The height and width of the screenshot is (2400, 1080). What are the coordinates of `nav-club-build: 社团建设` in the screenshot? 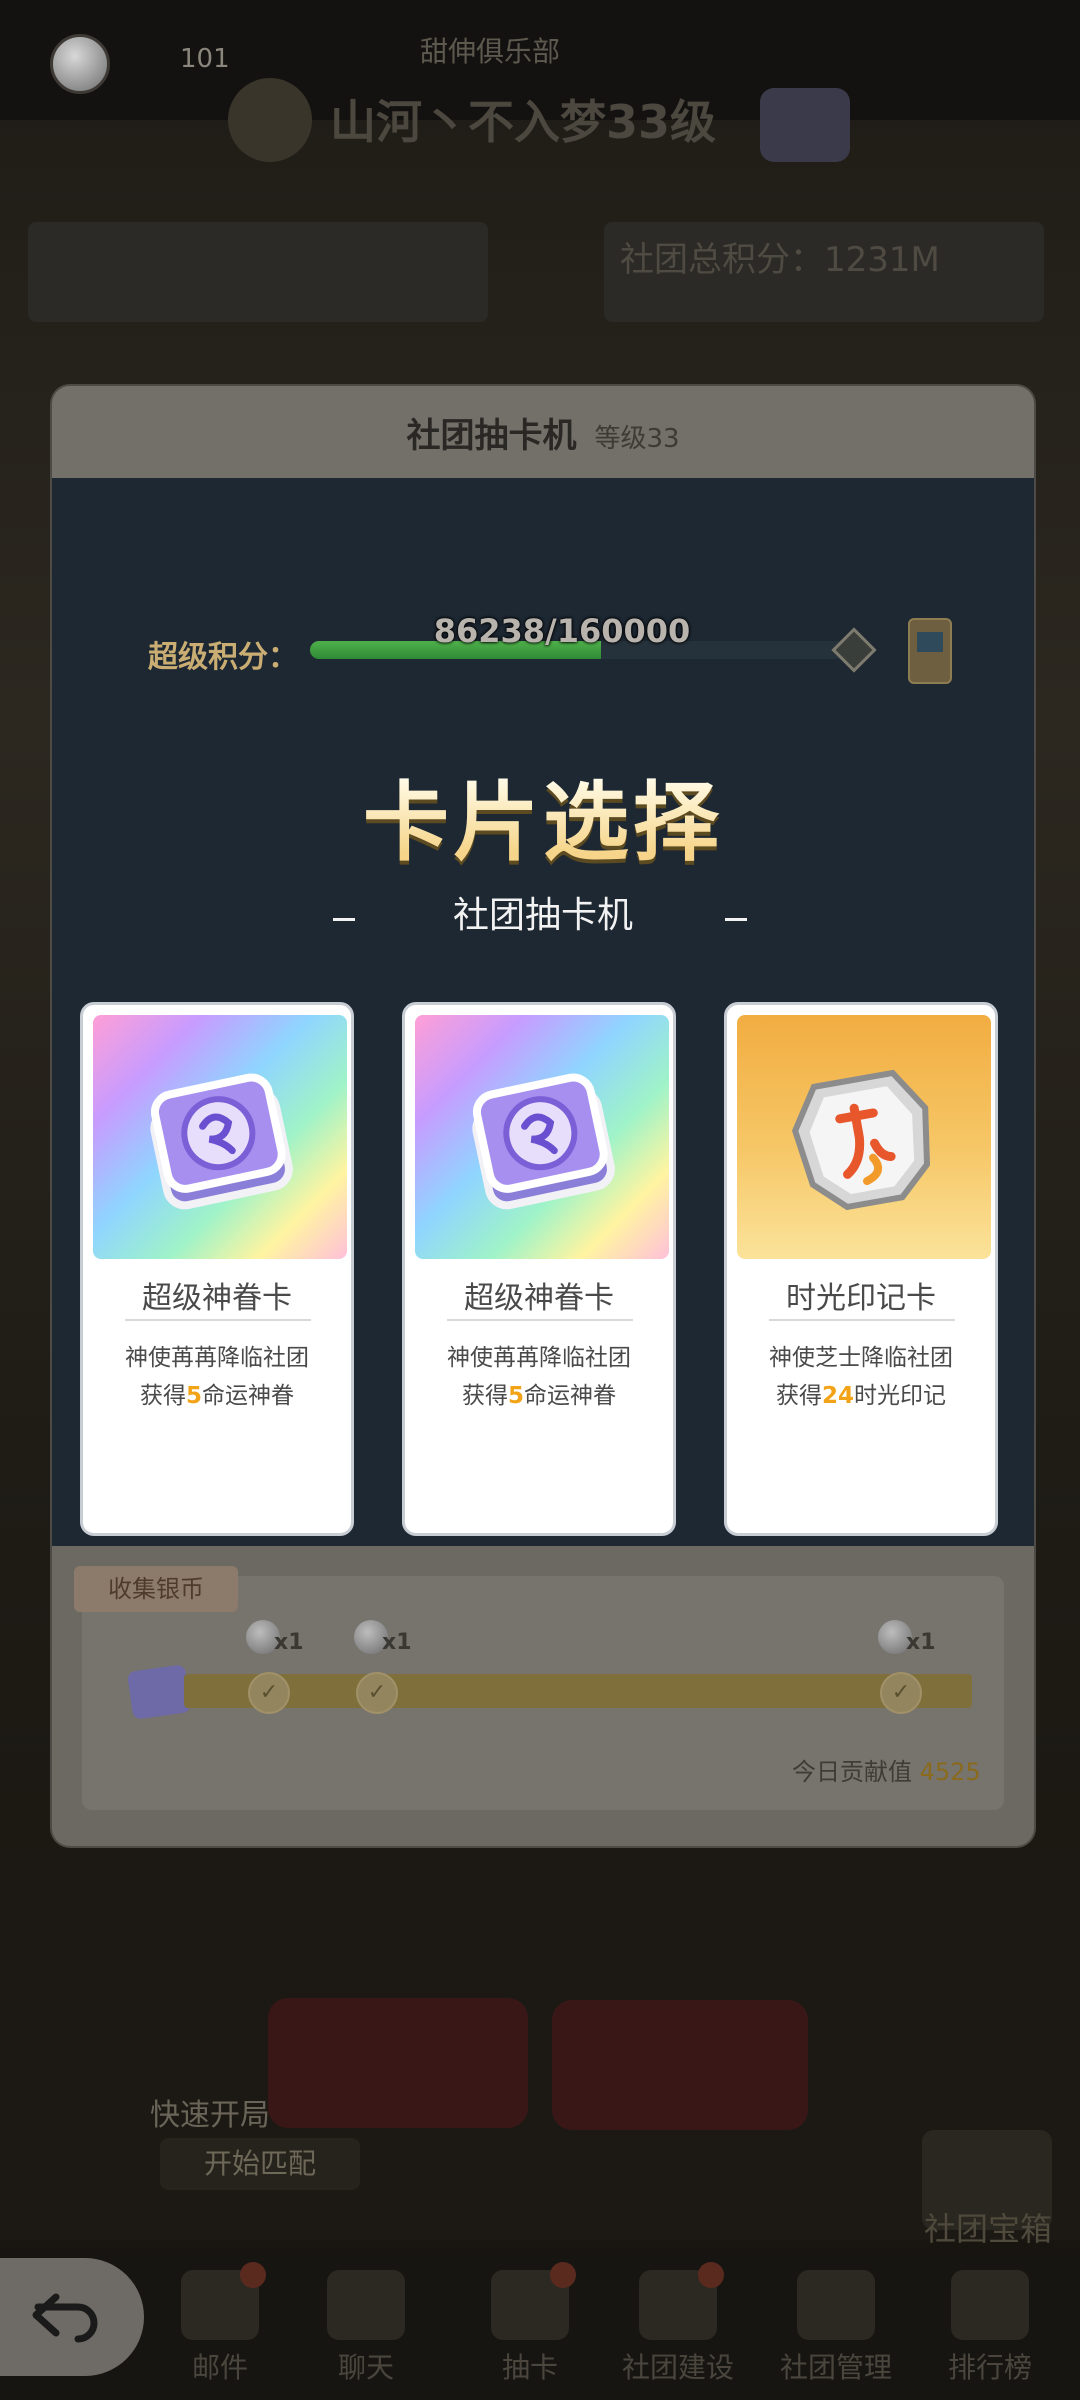 It's located at (678, 2323).